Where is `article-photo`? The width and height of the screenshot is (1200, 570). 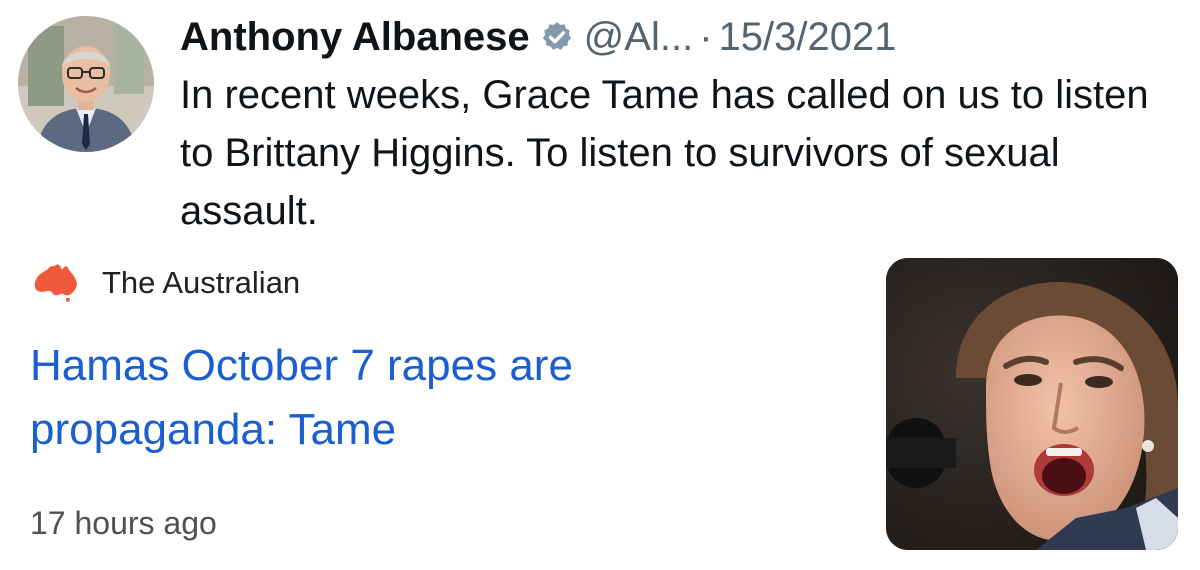
article-photo is located at coordinates (1032, 404).